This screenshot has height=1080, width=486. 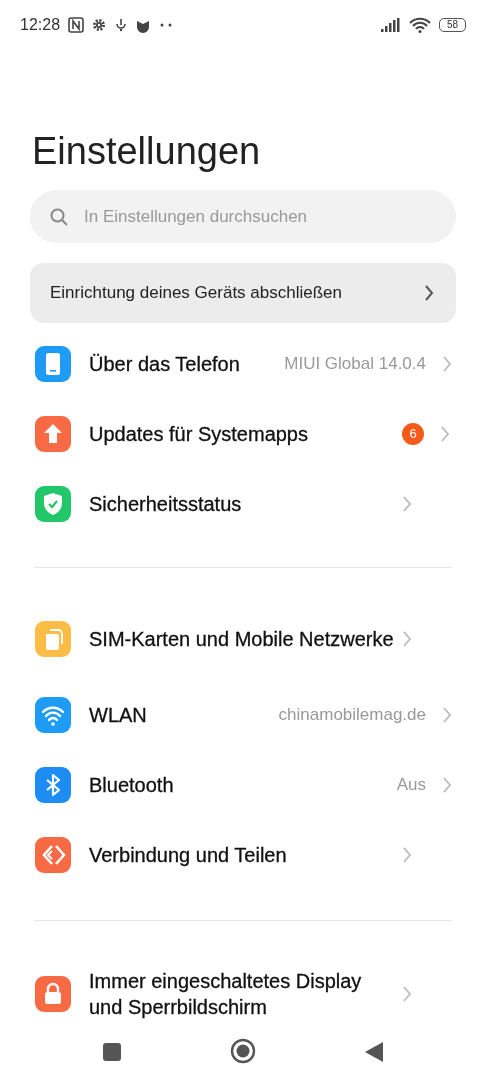 What do you see at coordinates (199, 434) in the screenshot?
I see `item-title: Updates für Systemapps` at bounding box center [199, 434].